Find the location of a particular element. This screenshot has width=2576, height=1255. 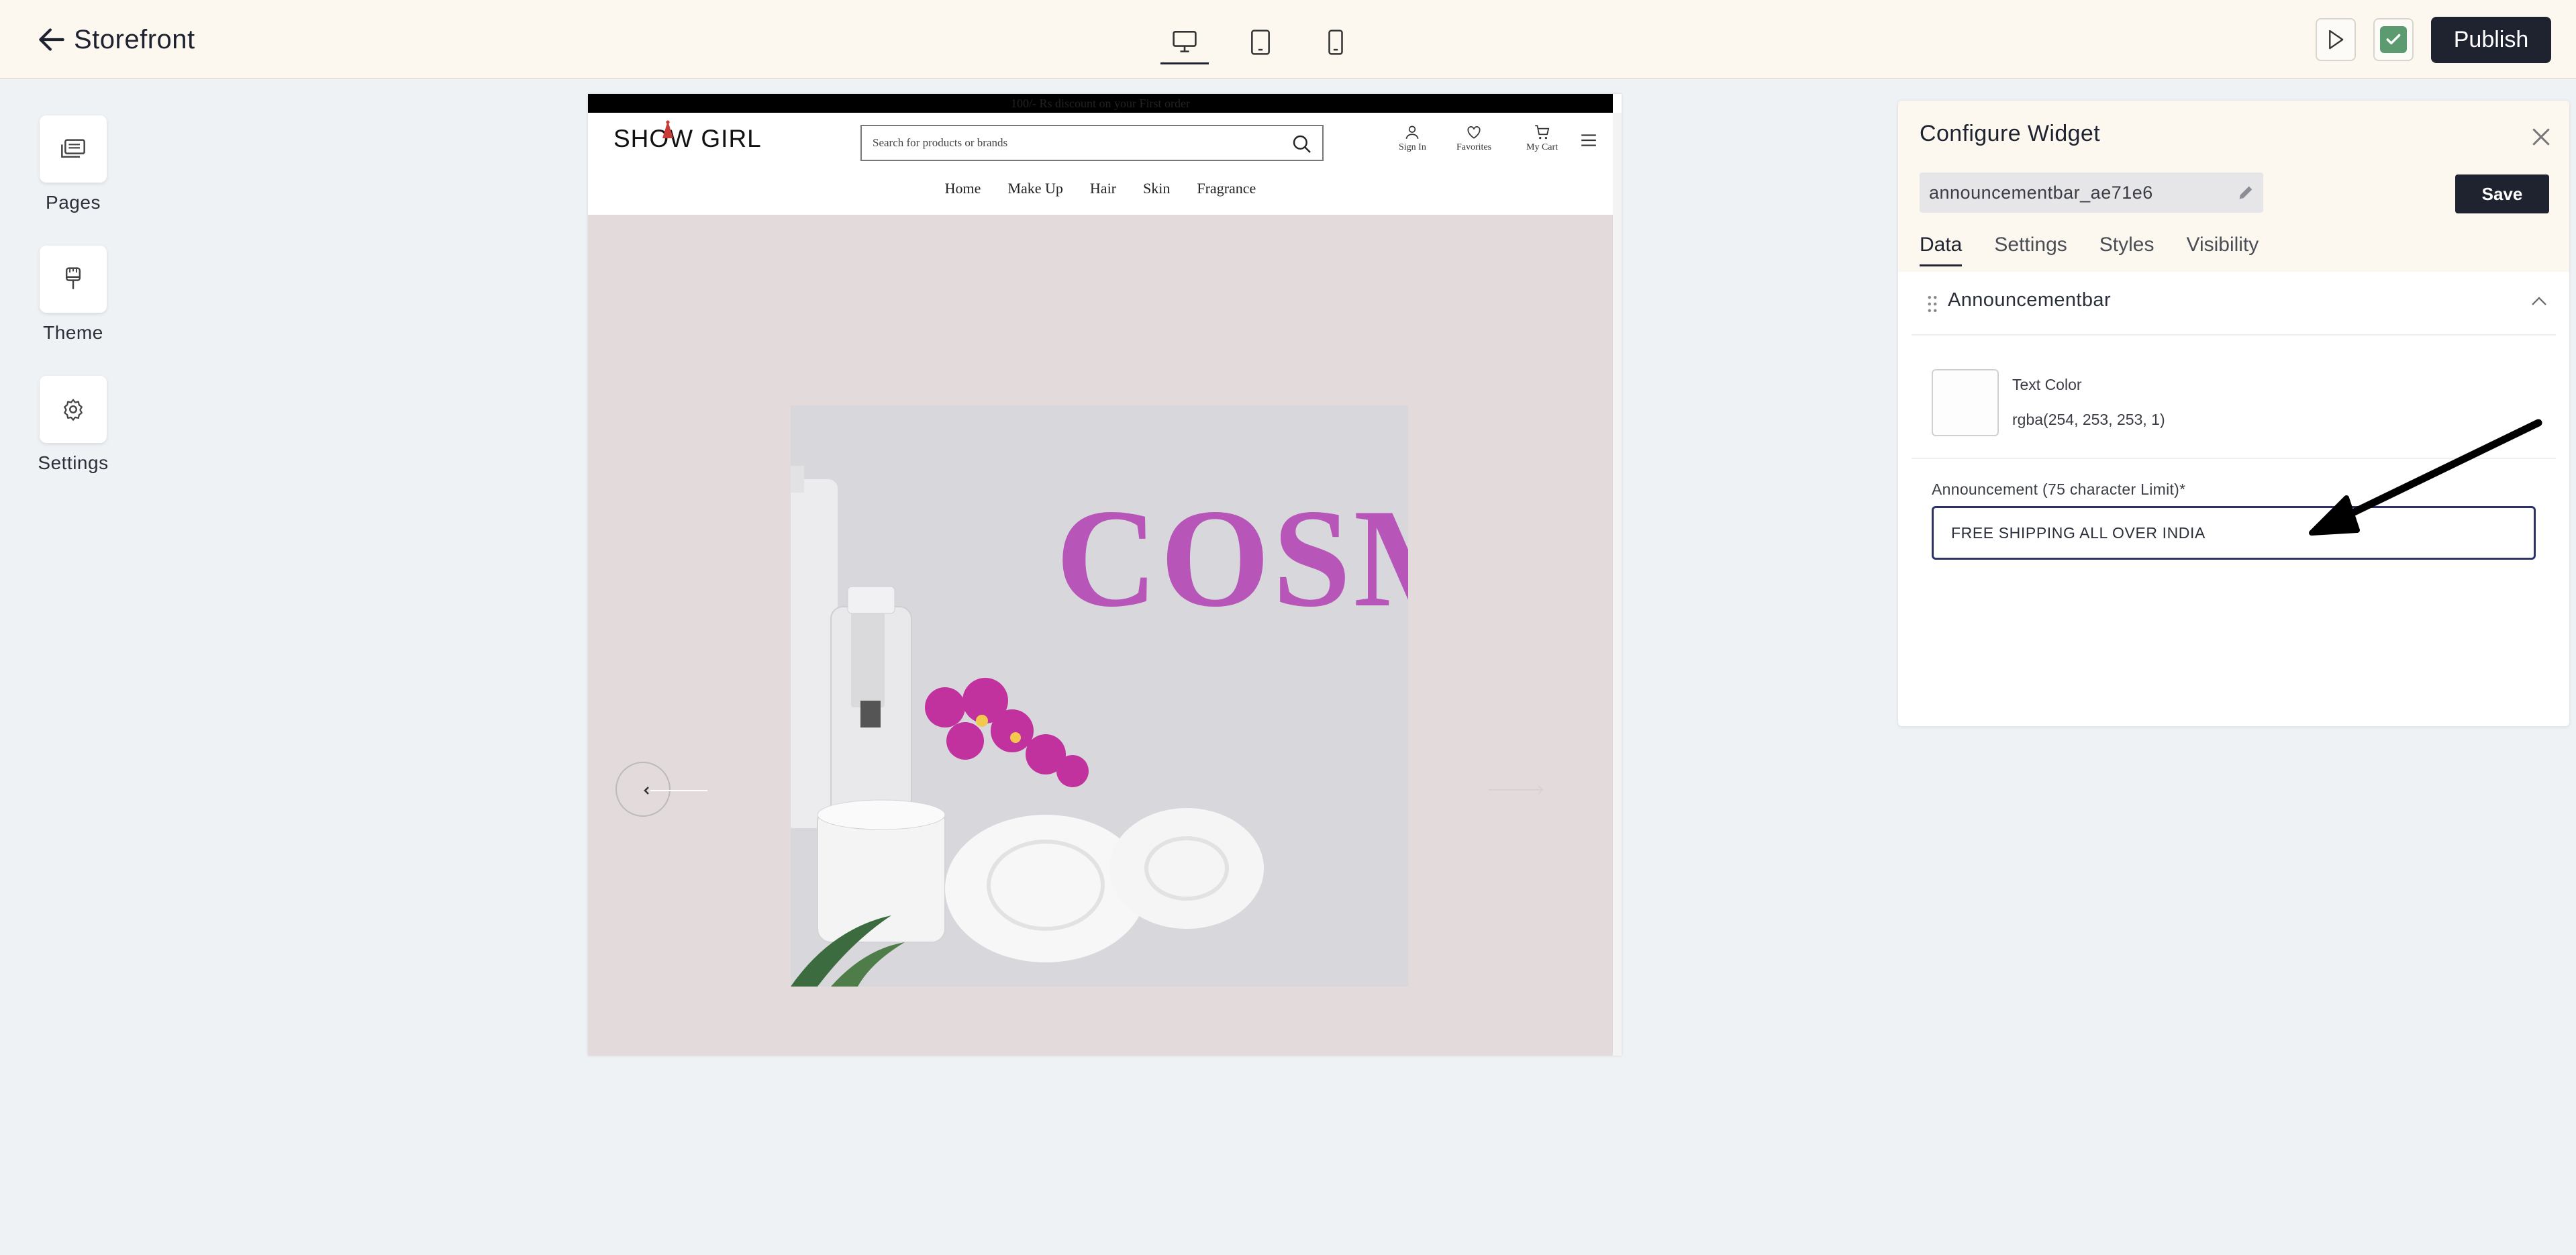

site-navigation: Home Make Up Hair Skin Fragrance is located at coordinates (1100, 189).